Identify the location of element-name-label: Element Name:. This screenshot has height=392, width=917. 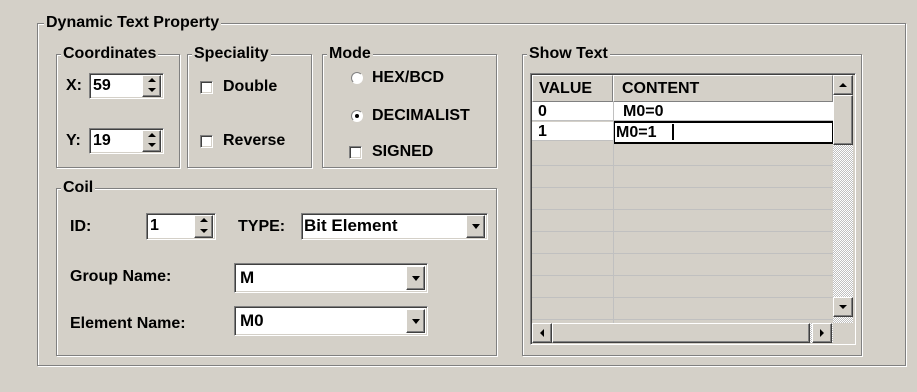
(128, 323).